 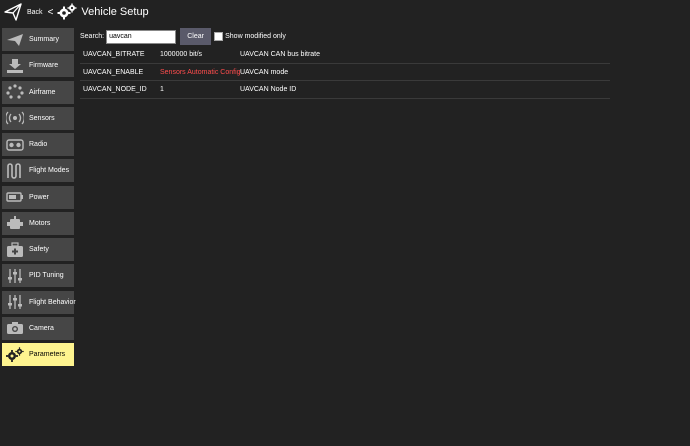 I want to click on back-label: Back, so click(x=35, y=12).